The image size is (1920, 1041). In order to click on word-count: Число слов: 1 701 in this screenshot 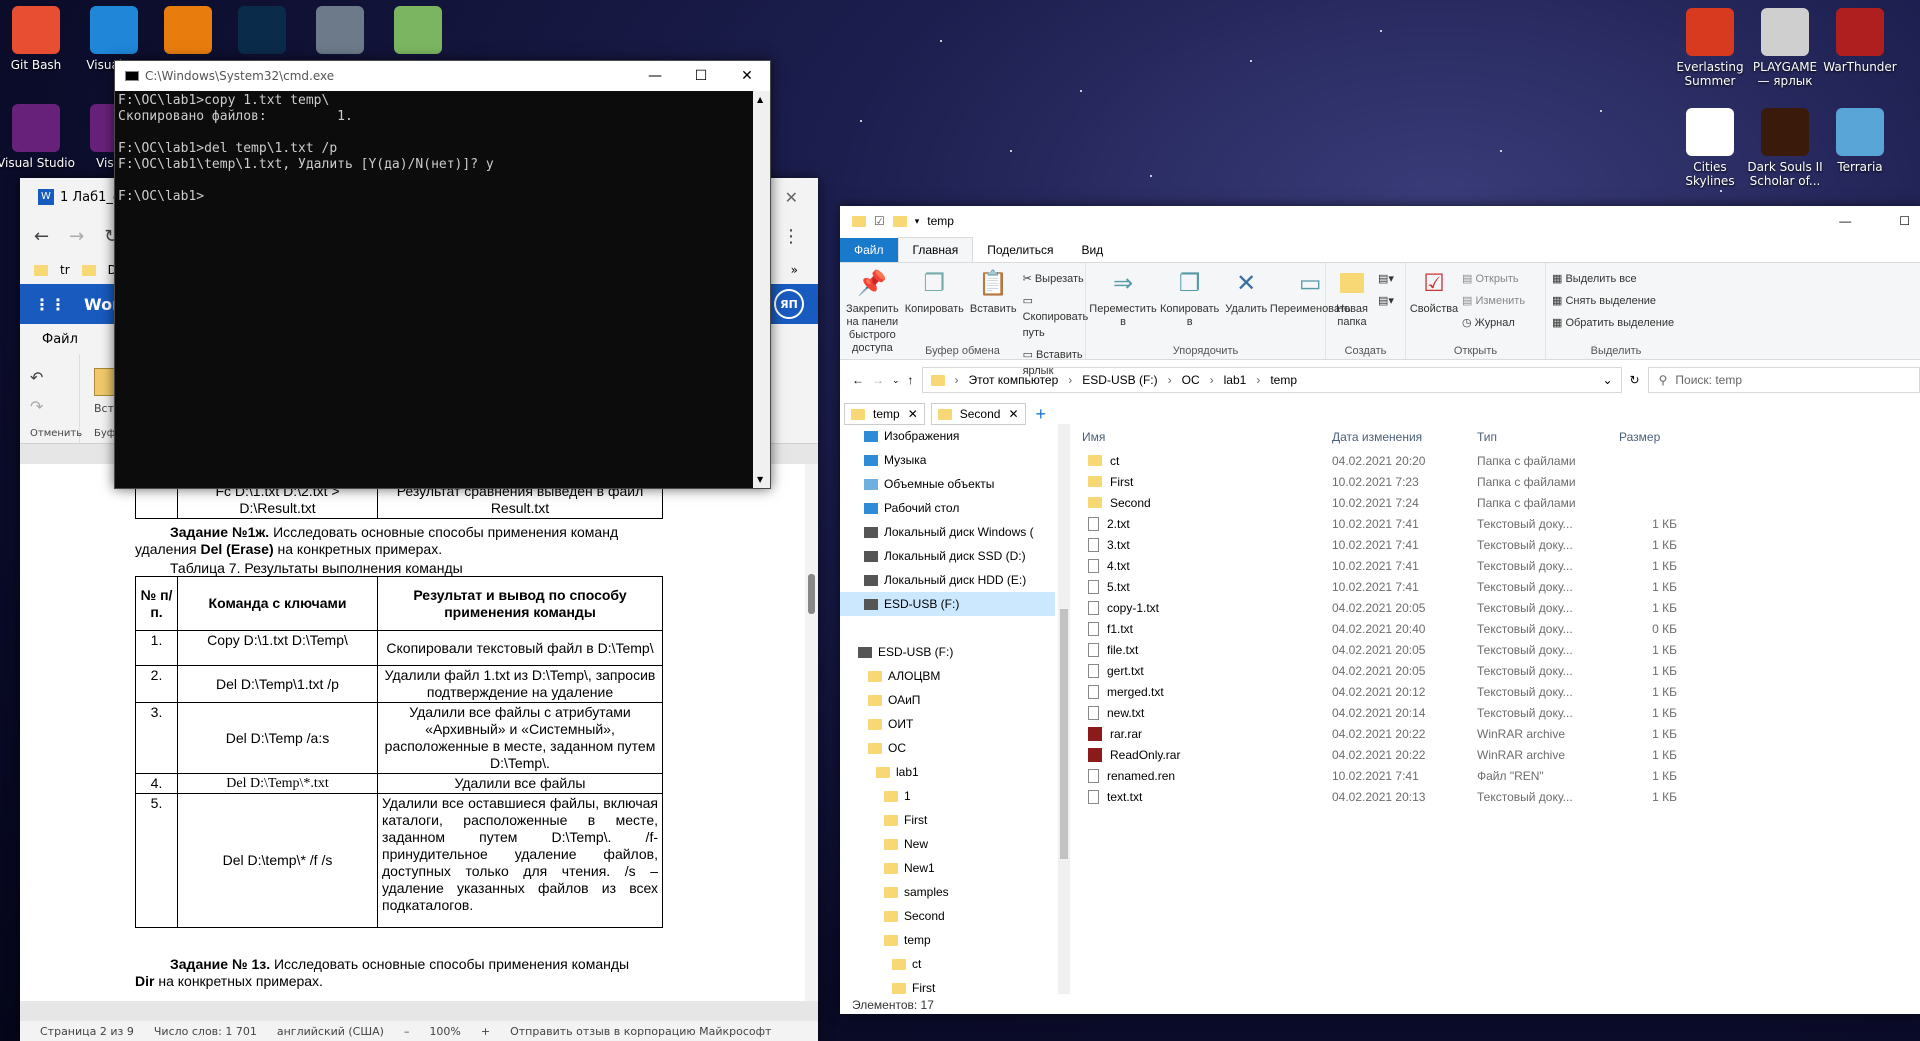, I will do `click(205, 1031)`.